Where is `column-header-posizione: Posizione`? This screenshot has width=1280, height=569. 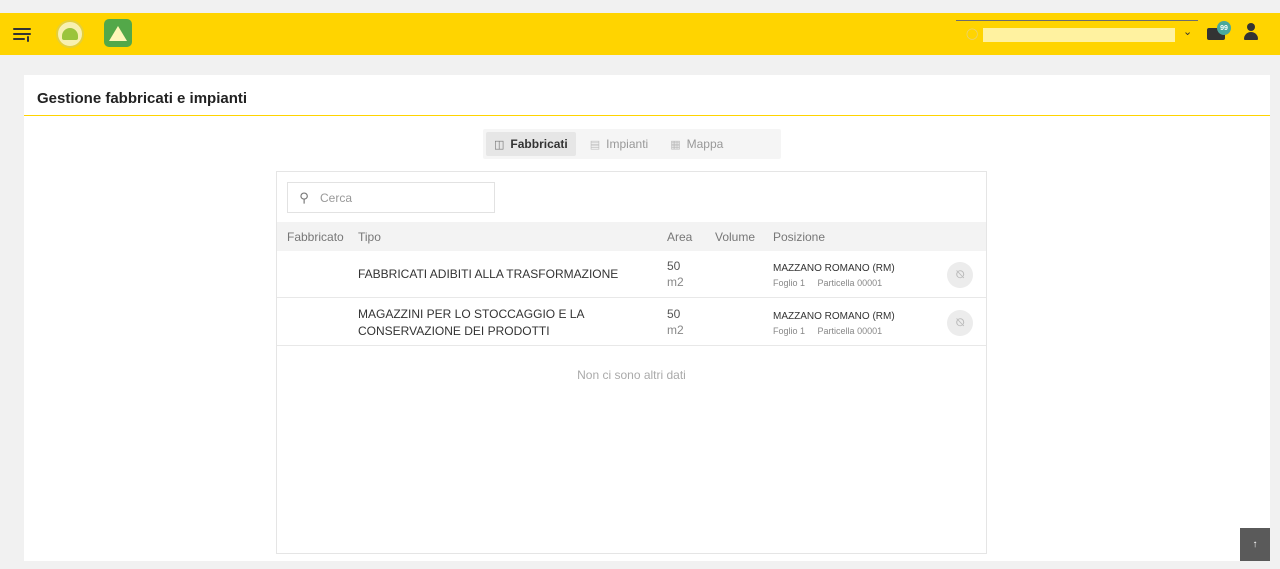
column-header-posizione: Posizione is located at coordinates (799, 237).